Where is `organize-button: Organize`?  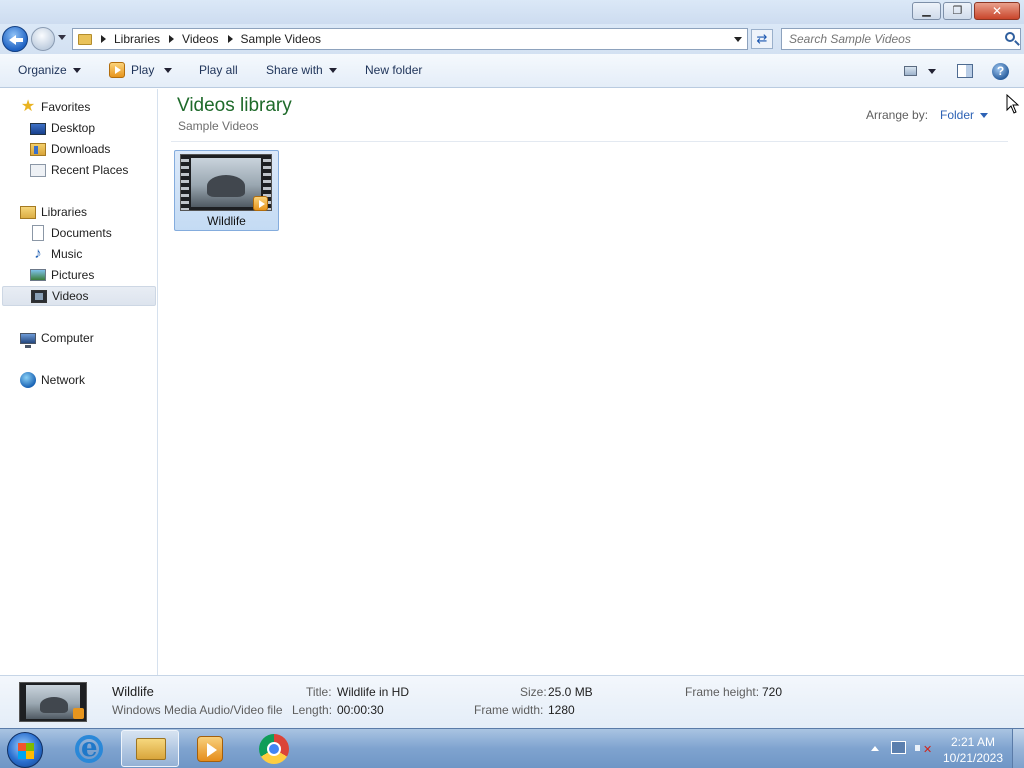
organize-button: Organize is located at coordinates (49, 70).